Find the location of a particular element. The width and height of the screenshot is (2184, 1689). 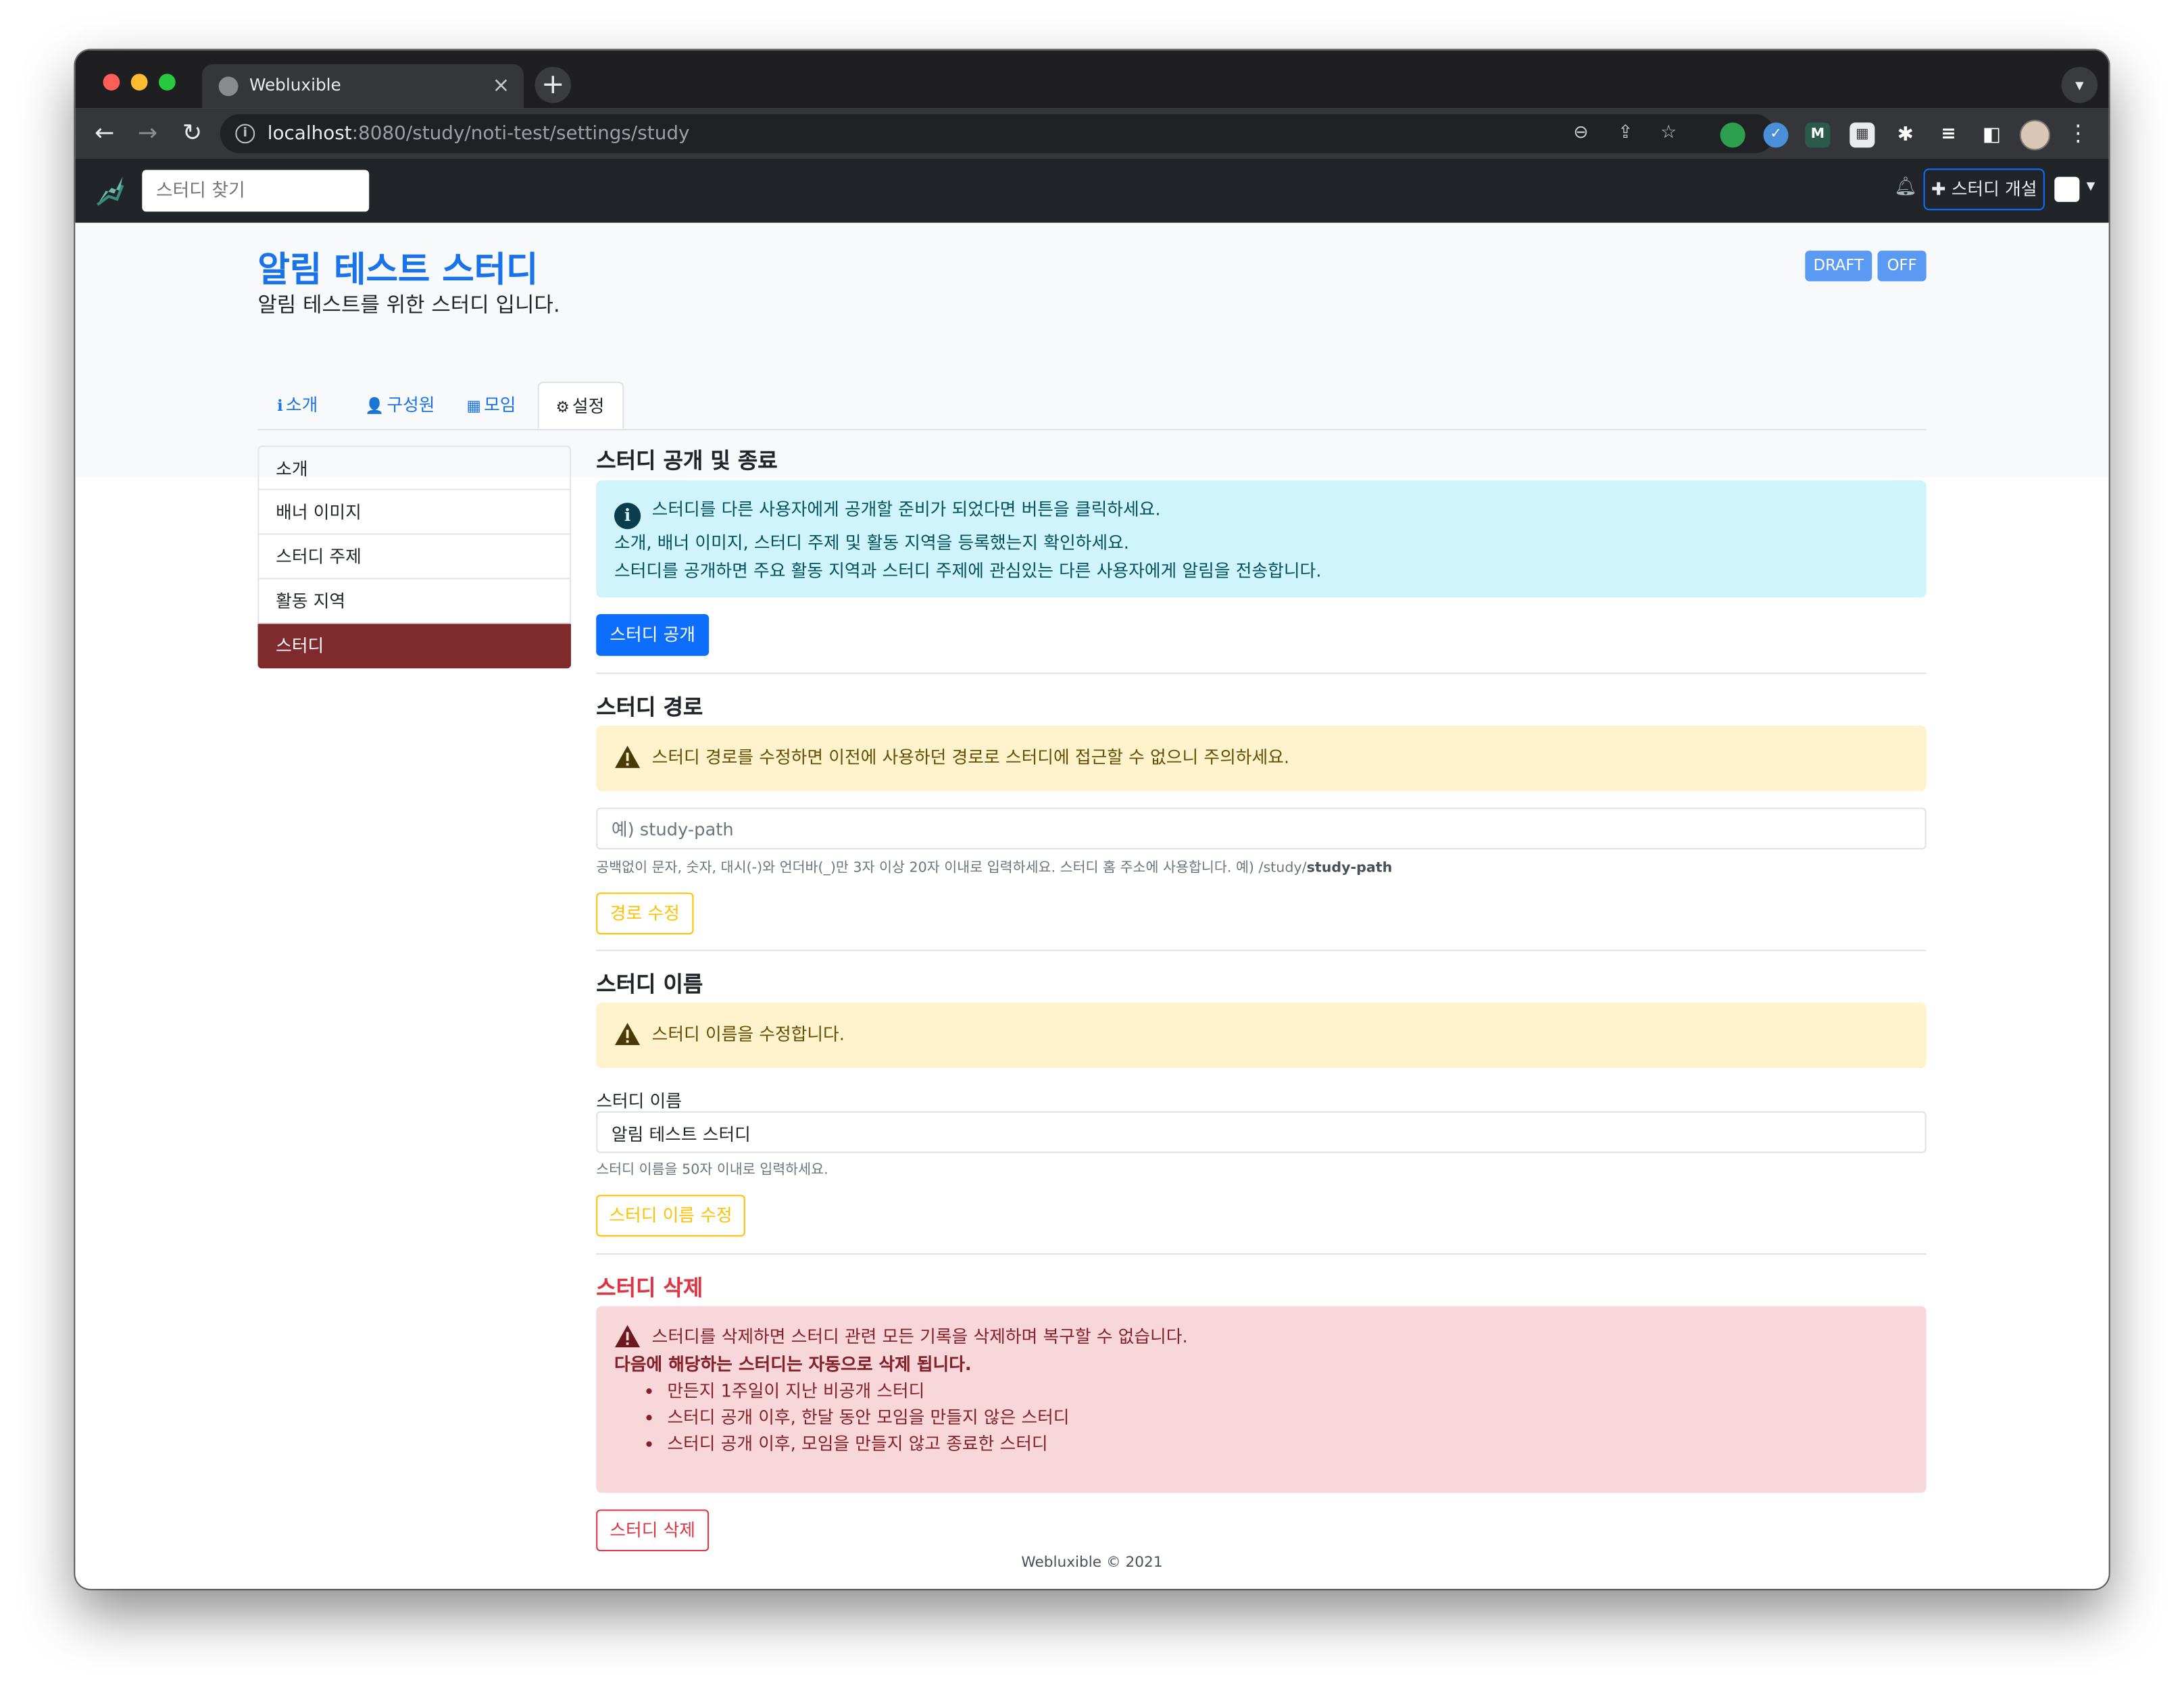

study-name-label: 스터디 이름 is located at coordinates (639, 1100).